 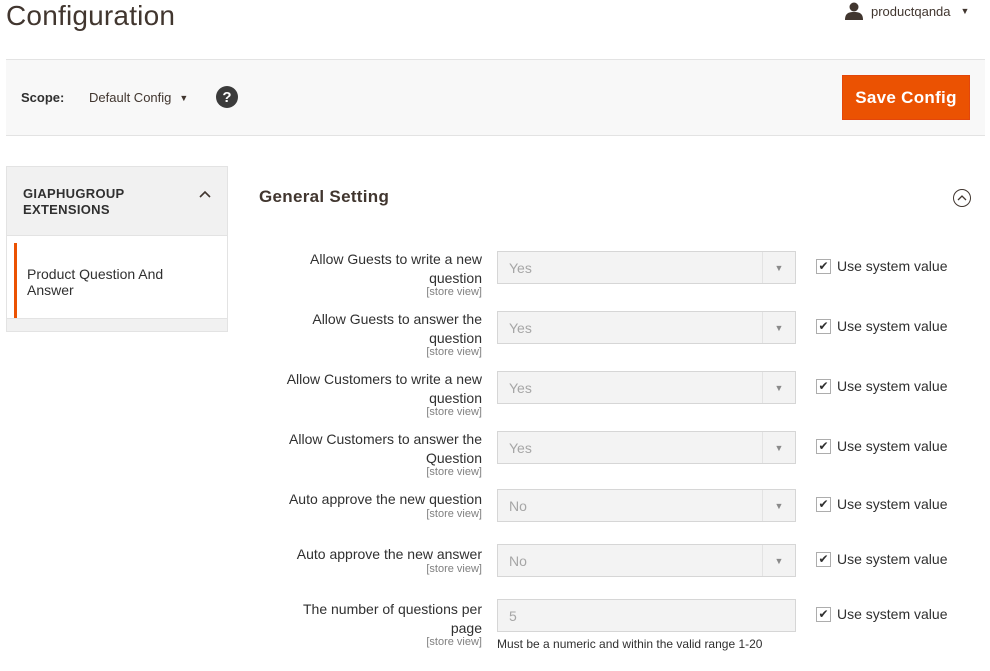 I want to click on save-config-button: Save Config, so click(x=906, y=97).